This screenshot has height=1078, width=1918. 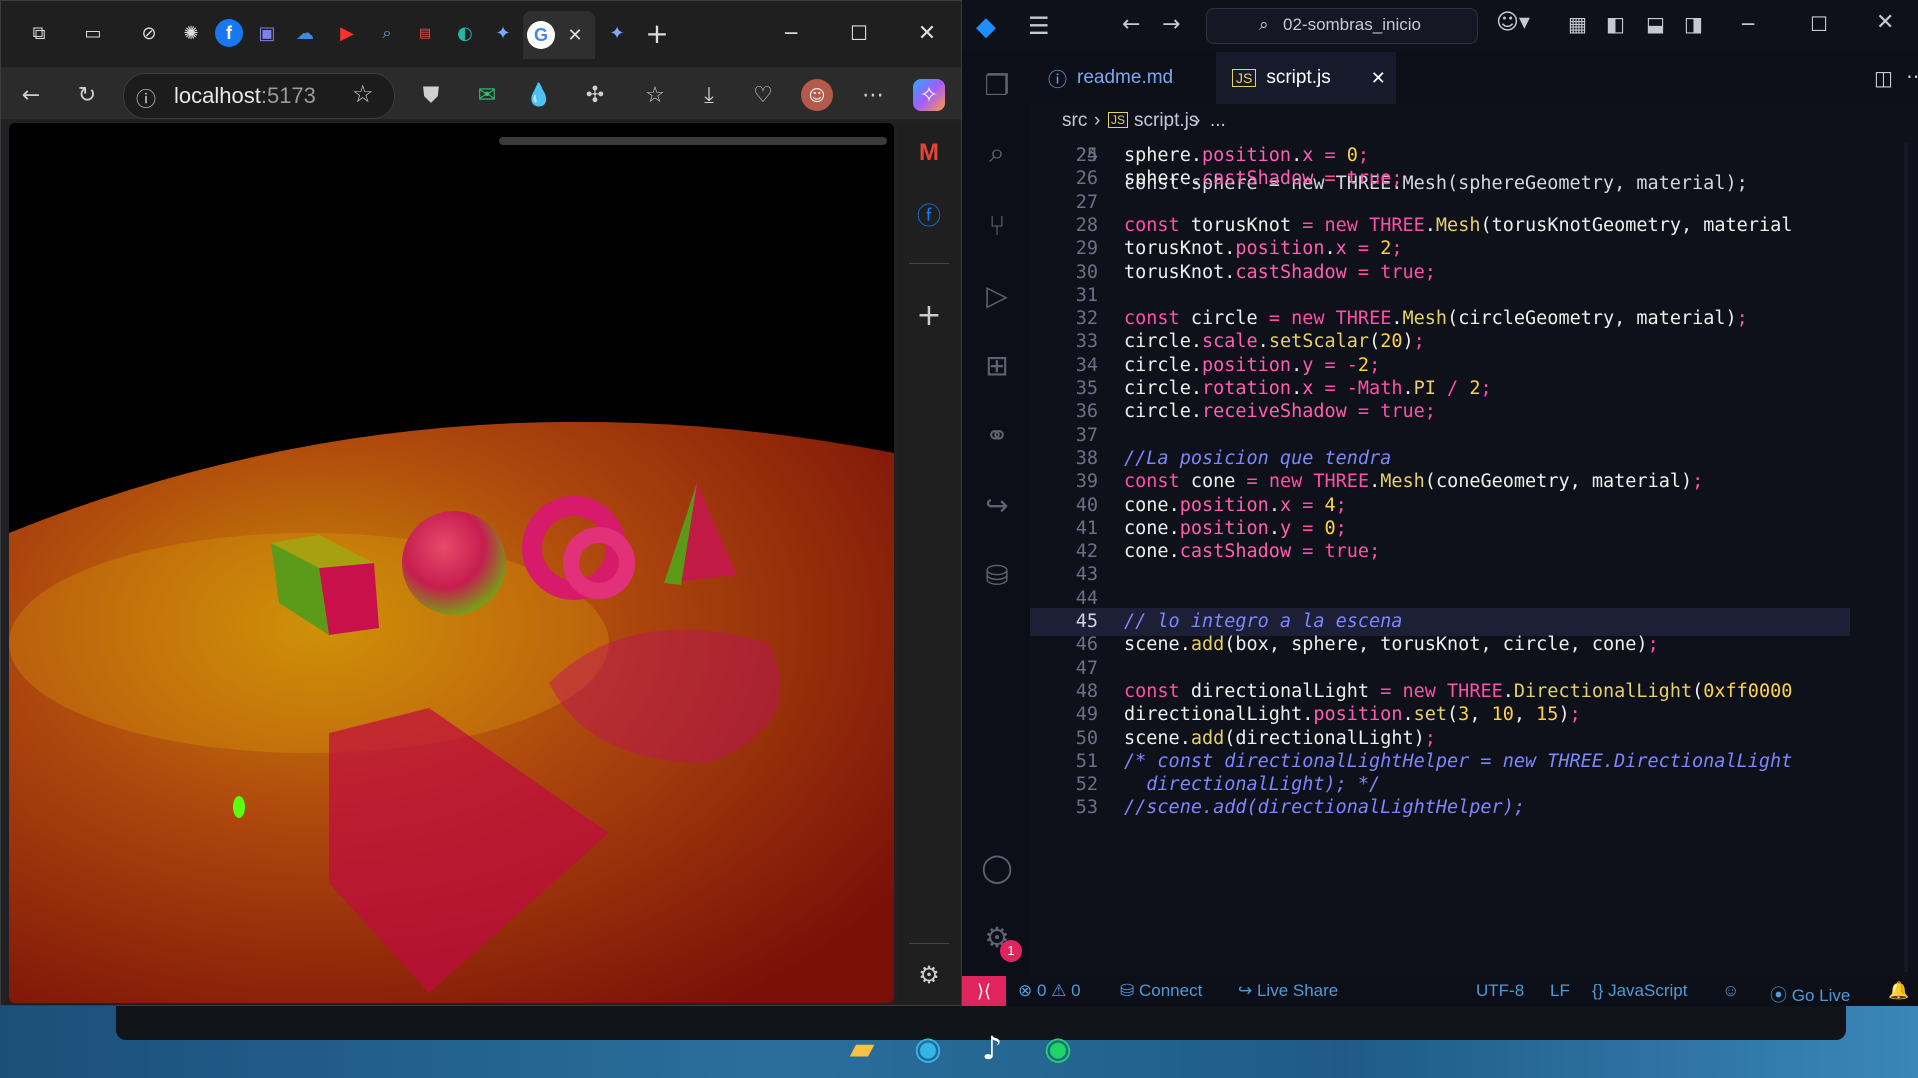 I want to click on favorite-star-icon: ☆, so click(x=363, y=94).